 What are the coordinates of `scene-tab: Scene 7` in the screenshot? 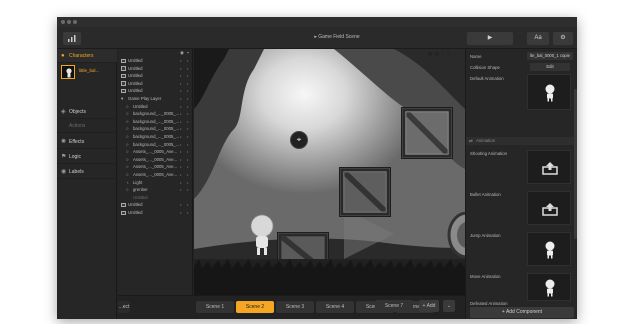 It's located at (394, 306).